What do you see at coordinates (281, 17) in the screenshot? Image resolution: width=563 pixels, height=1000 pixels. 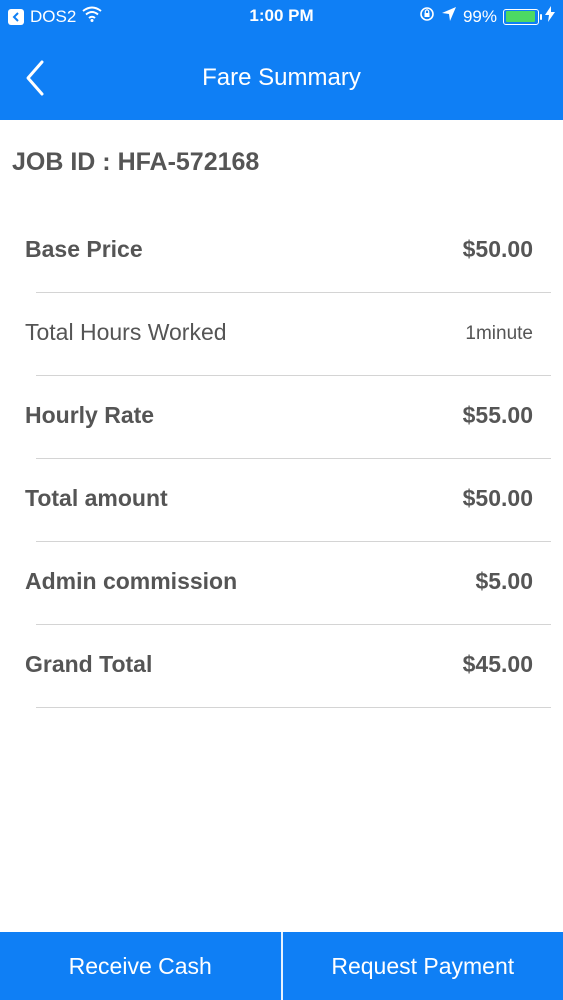 I see `status-bar: DOS2 1:00 PM 99%` at bounding box center [281, 17].